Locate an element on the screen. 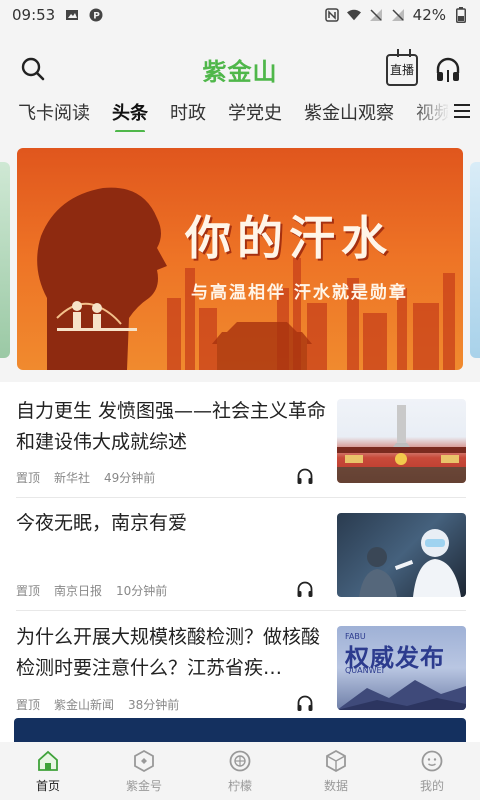 This screenshot has width=480, height=800. news-title: 今夜无眠，南京有爱 is located at coordinates (102, 523).